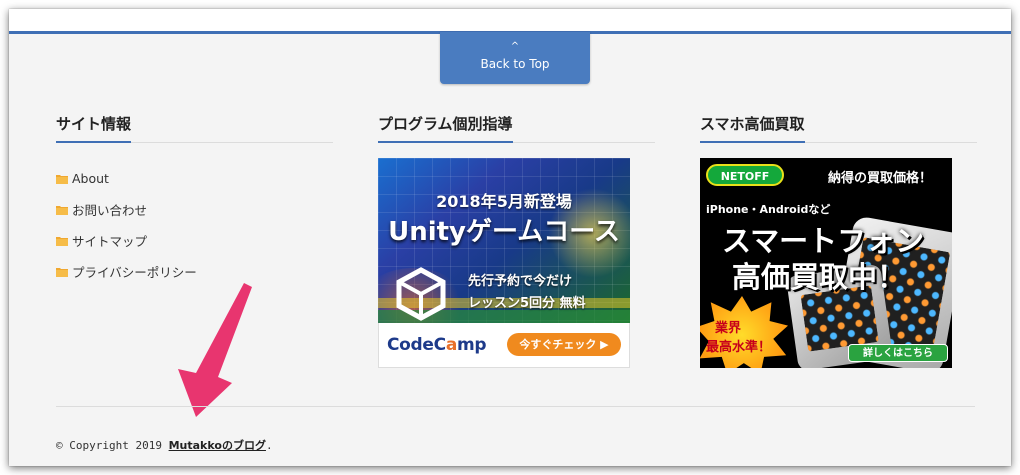  I want to click on top-bar, so click(510, 20).